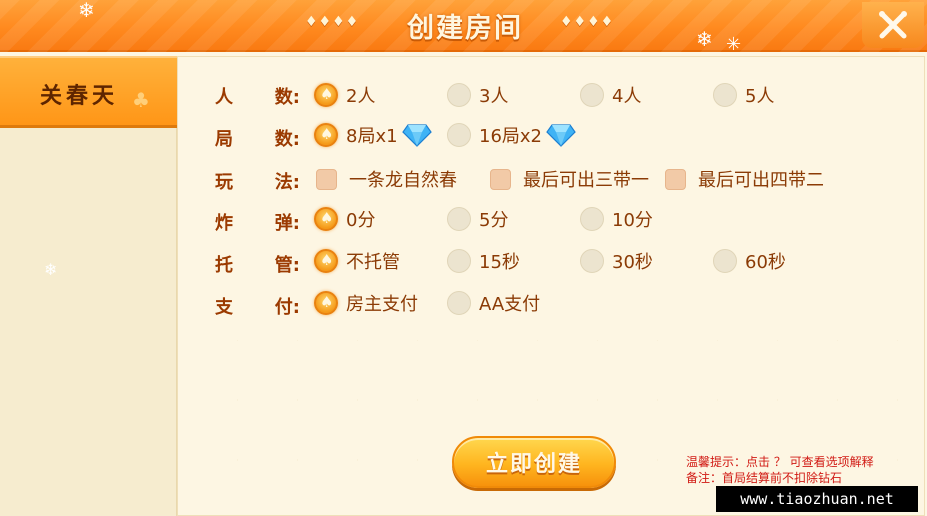 The height and width of the screenshot is (516, 927). What do you see at coordinates (224, 182) in the screenshot?
I see `row-label-char: 玩` at bounding box center [224, 182].